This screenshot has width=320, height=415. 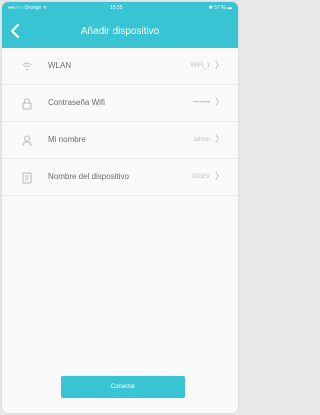 What do you see at coordinates (60, 65) in the screenshot?
I see `row-label: WLAN` at bounding box center [60, 65].